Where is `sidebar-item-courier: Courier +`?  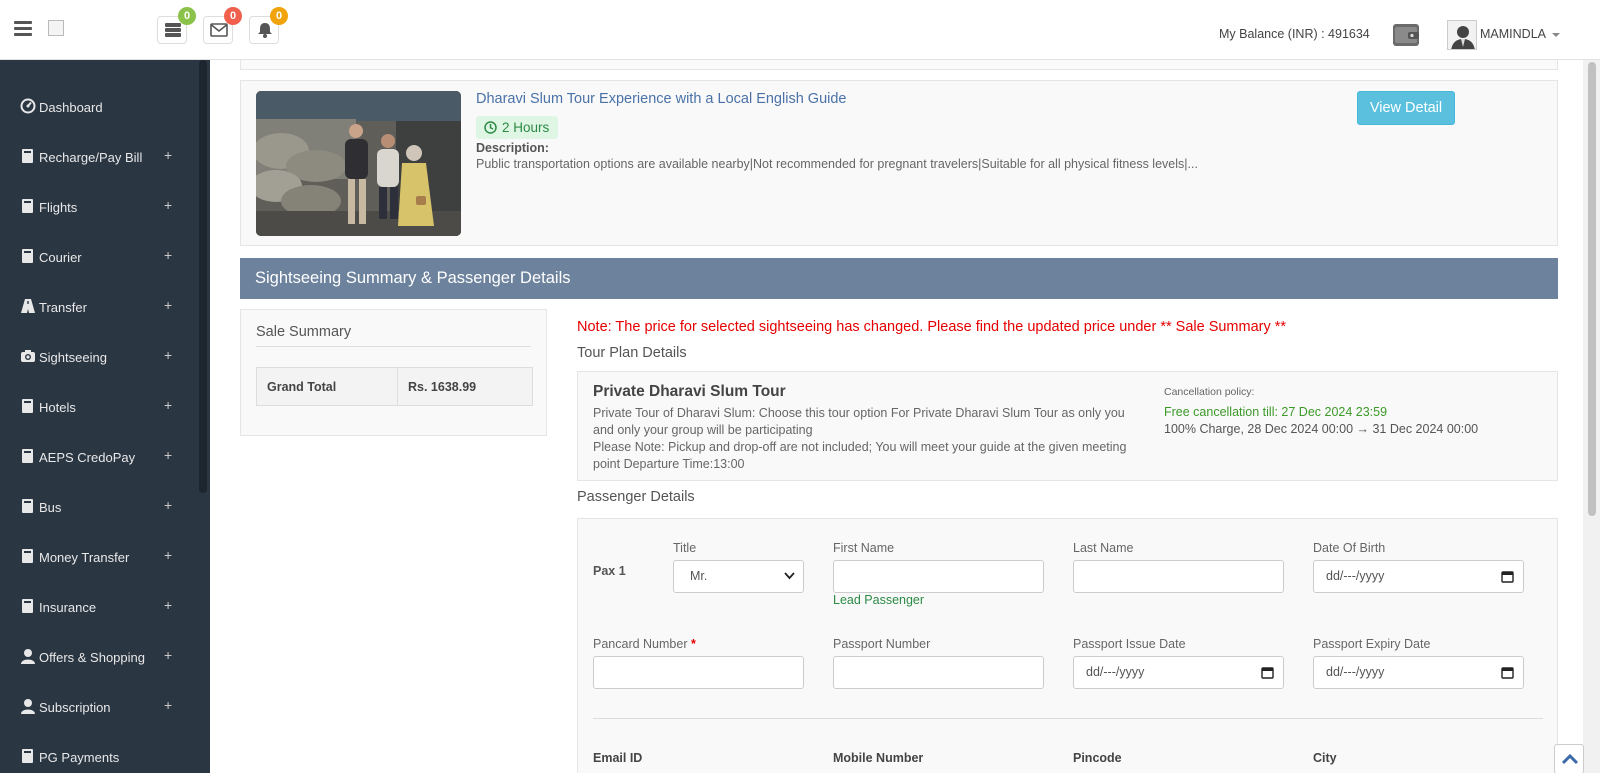
sidebar-item-courier: Courier + is located at coordinates (100, 259).